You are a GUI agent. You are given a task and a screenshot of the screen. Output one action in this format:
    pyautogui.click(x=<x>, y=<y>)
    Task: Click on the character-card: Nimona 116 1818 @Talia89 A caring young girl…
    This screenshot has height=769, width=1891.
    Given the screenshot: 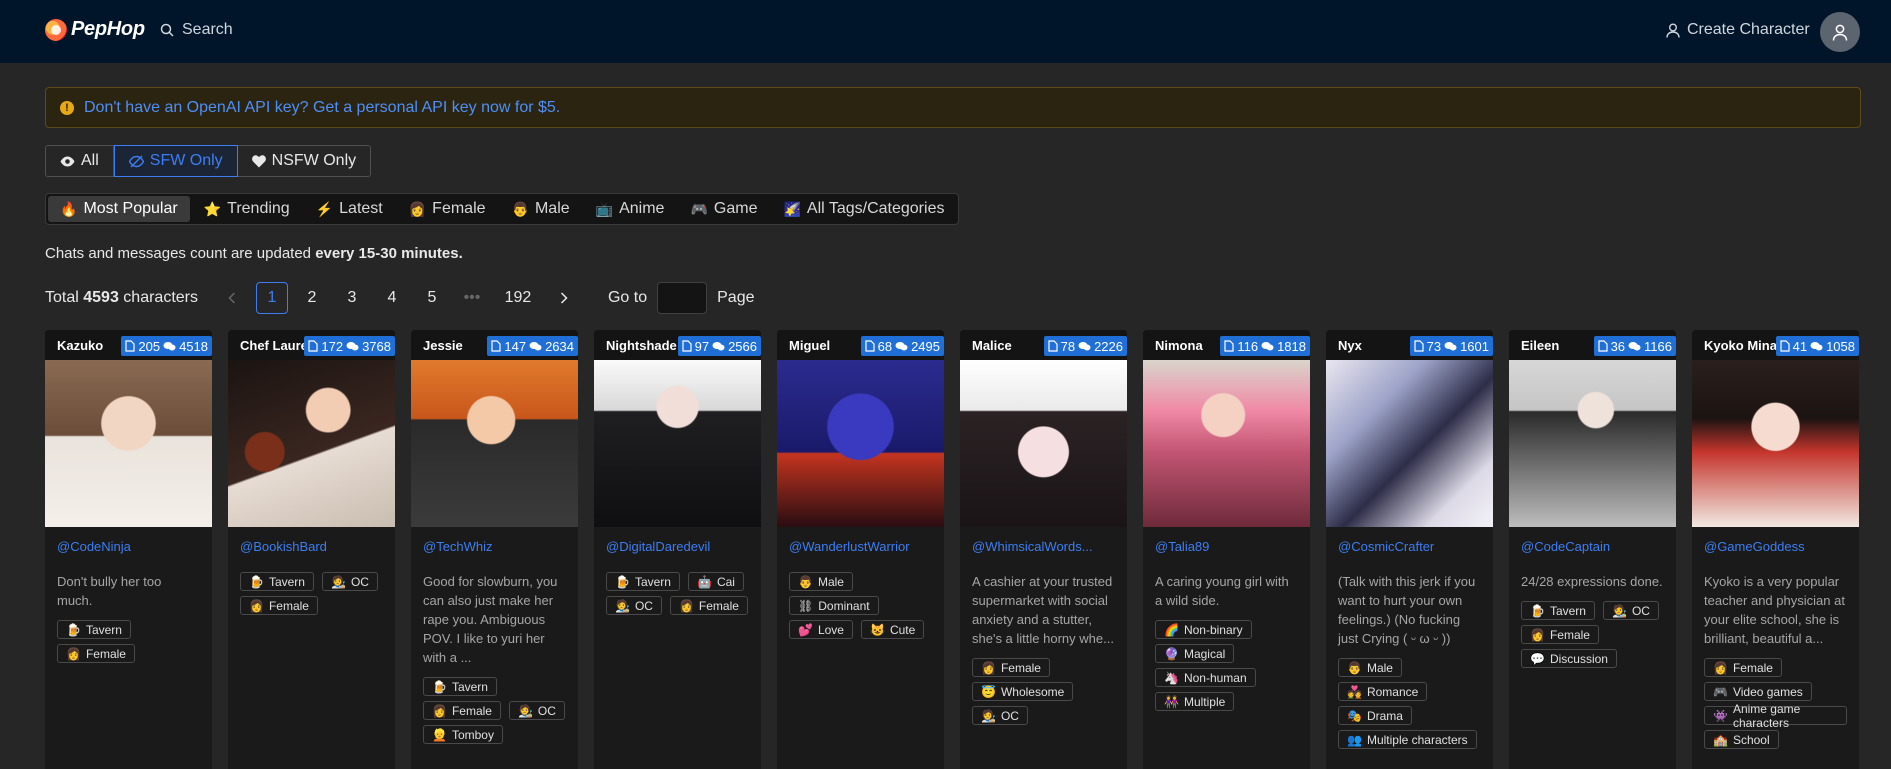 What is the action you would take?
    pyautogui.click(x=1226, y=549)
    